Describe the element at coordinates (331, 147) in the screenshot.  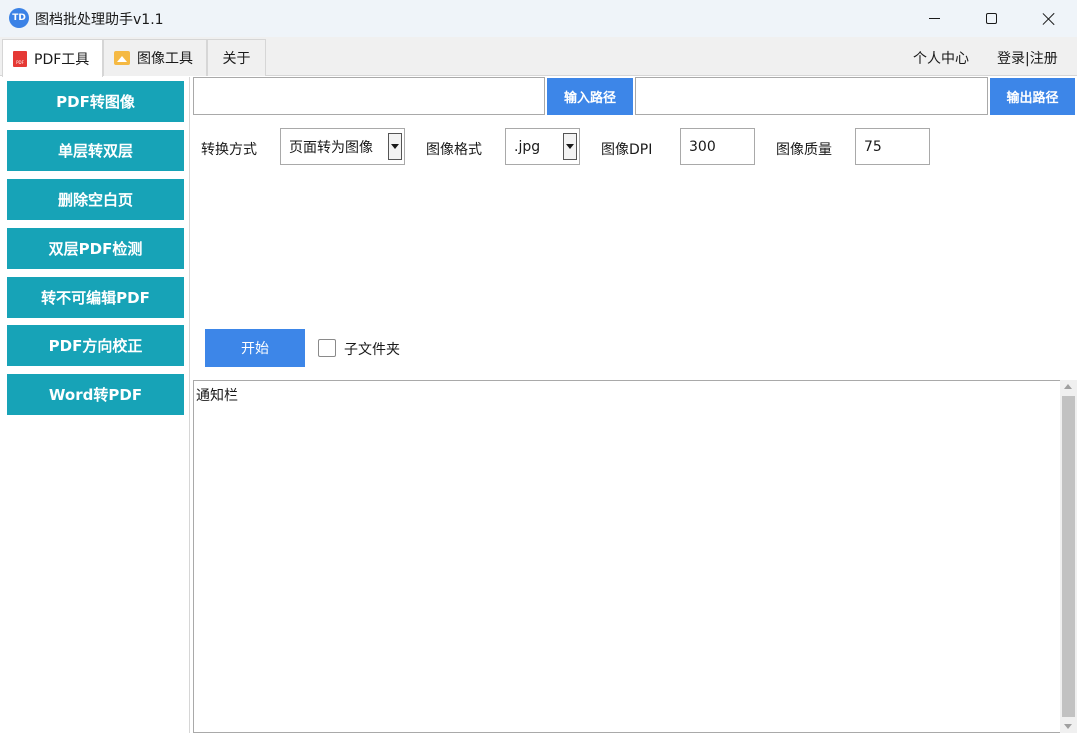
I see `conversion-mode-value: 页面转为图像` at that location.